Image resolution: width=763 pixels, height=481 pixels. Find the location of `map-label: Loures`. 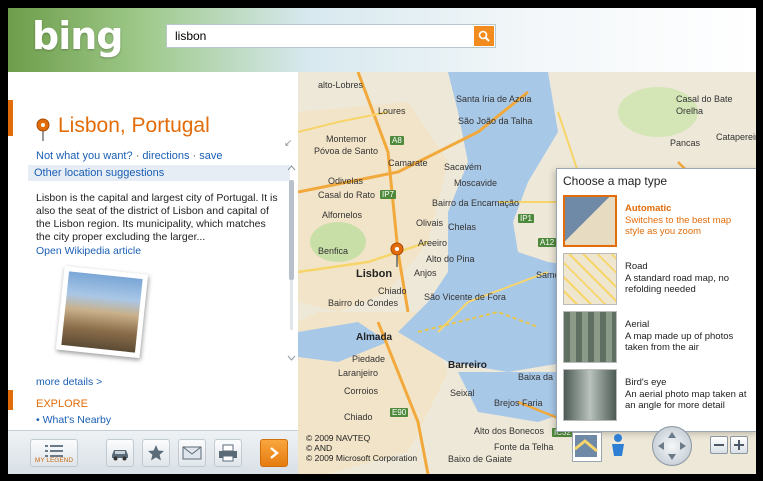

map-label: Loures is located at coordinates (392, 111).